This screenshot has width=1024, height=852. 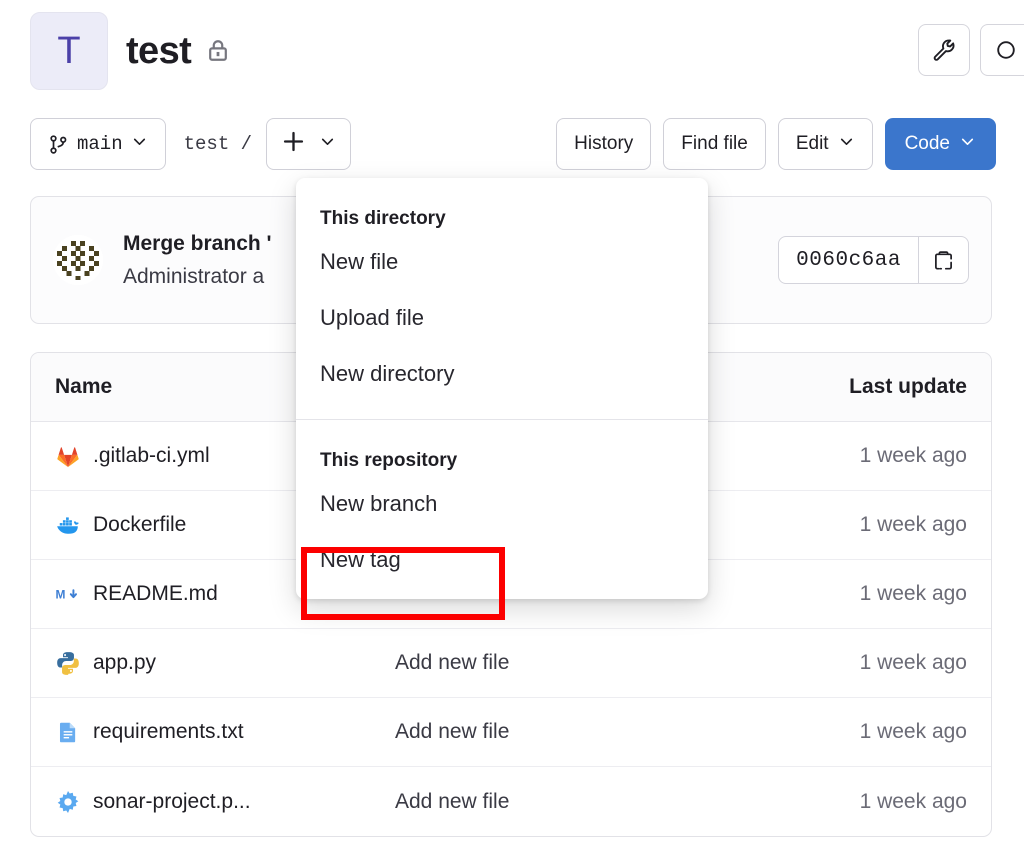 I want to click on code-button: Code, so click(x=940, y=144).